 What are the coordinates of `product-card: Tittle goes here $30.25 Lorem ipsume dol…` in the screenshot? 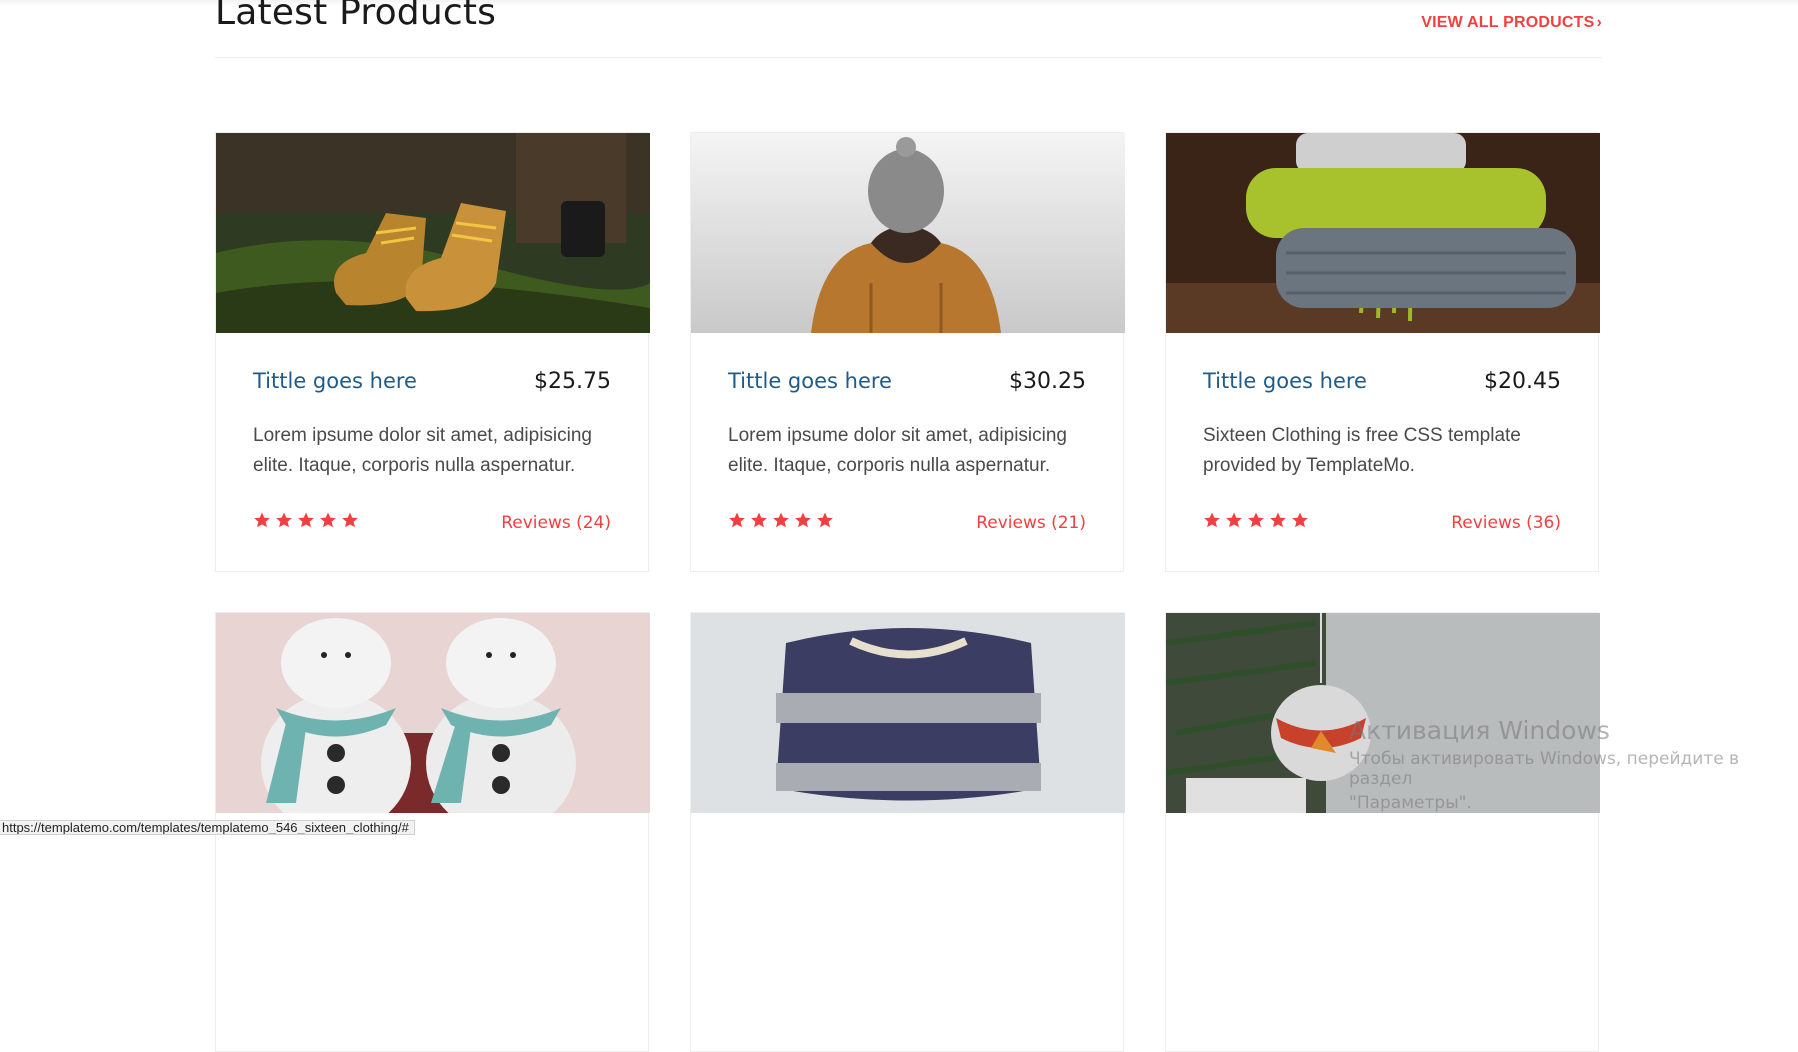 It's located at (907, 352).